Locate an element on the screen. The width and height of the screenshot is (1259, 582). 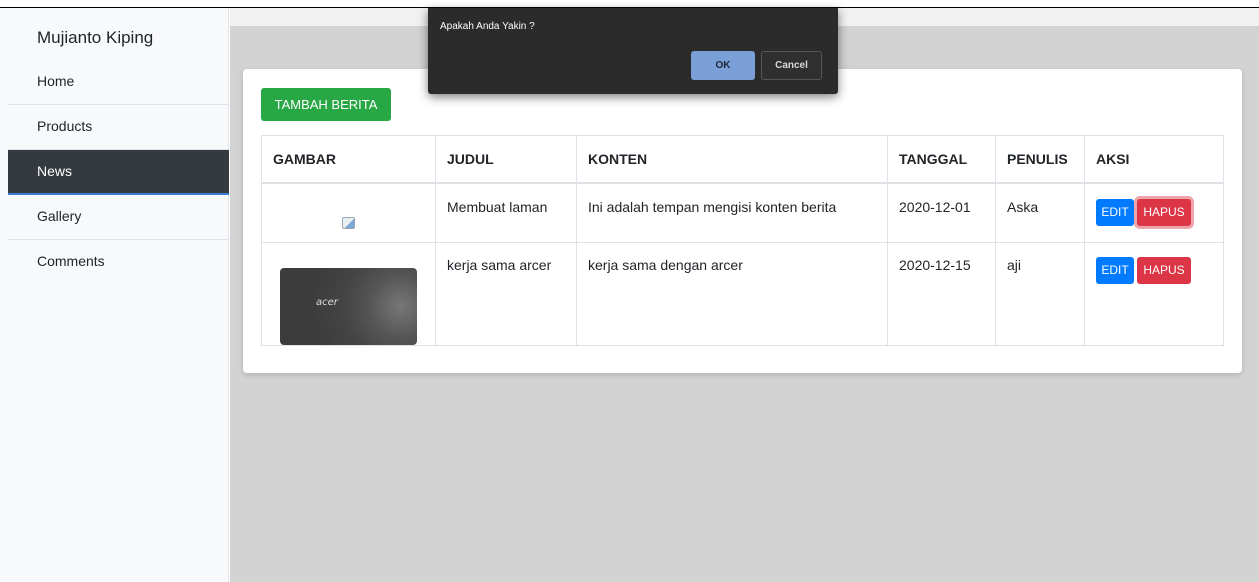
dialog-message: Apakah Anda Yakin ? is located at coordinates (487, 26).